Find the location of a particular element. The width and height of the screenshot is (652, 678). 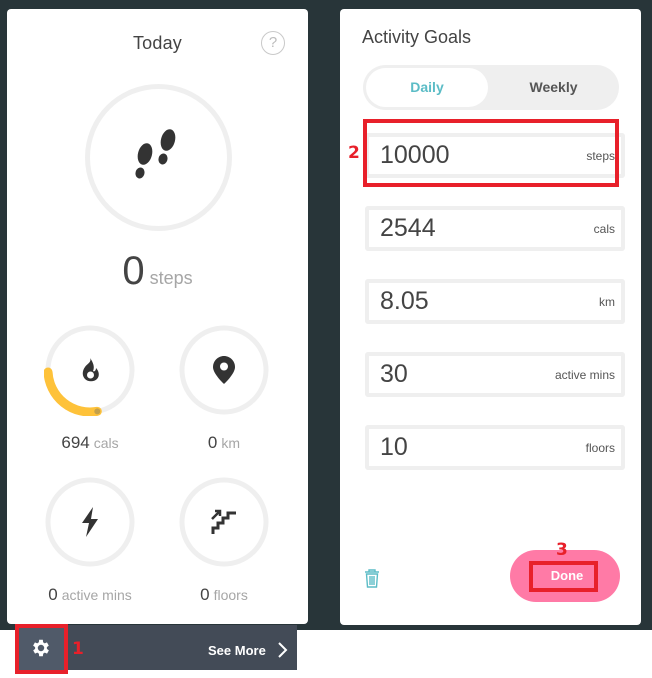

floors-unit: floors is located at coordinates (230, 595).